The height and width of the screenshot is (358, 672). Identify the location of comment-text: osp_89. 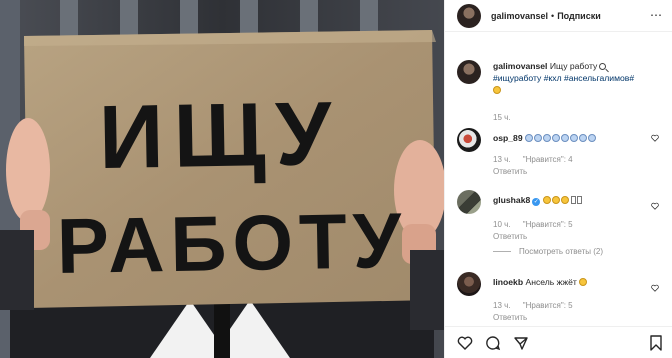
(579, 138).